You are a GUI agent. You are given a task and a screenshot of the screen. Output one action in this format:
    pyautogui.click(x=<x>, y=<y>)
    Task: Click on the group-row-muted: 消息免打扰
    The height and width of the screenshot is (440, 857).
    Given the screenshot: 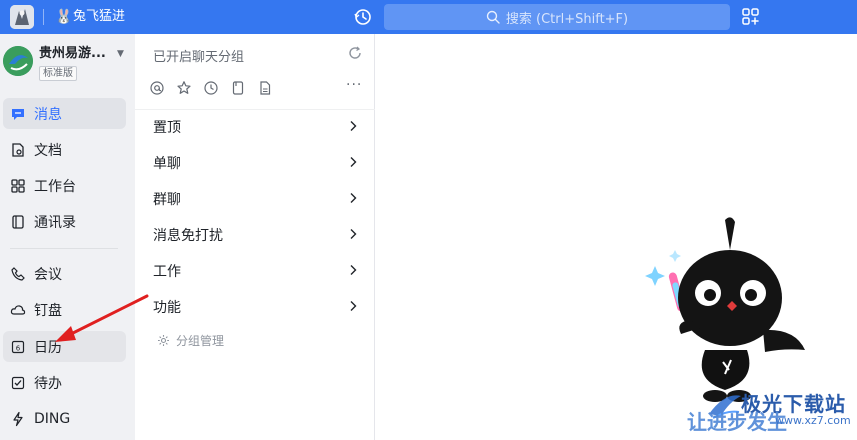 What is the action you would take?
    pyautogui.click(x=254, y=235)
    